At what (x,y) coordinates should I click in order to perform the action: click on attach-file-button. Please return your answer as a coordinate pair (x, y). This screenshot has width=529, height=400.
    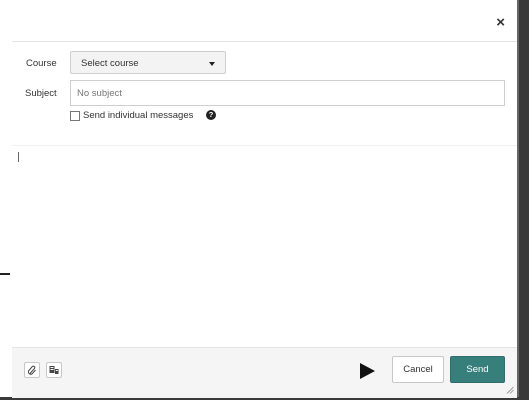
    Looking at the image, I should click on (32, 370).